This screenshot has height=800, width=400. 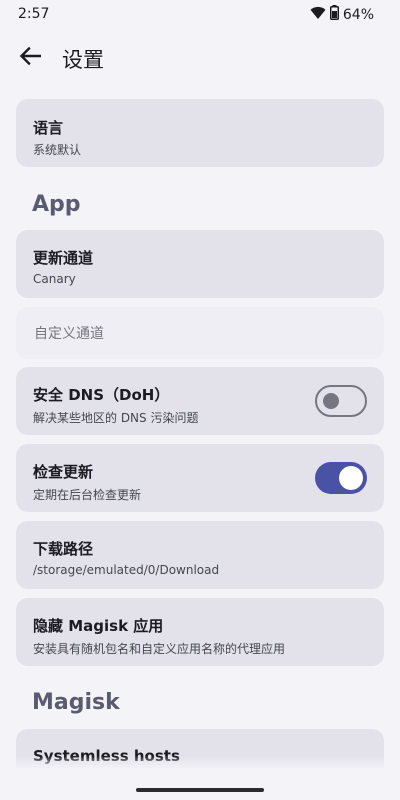 What do you see at coordinates (159, 649) in the screenshot?
I see `hide-app-summary: 安装具有随机包名和自定义应用名称的代理应用` at bounding box center [159, 649].